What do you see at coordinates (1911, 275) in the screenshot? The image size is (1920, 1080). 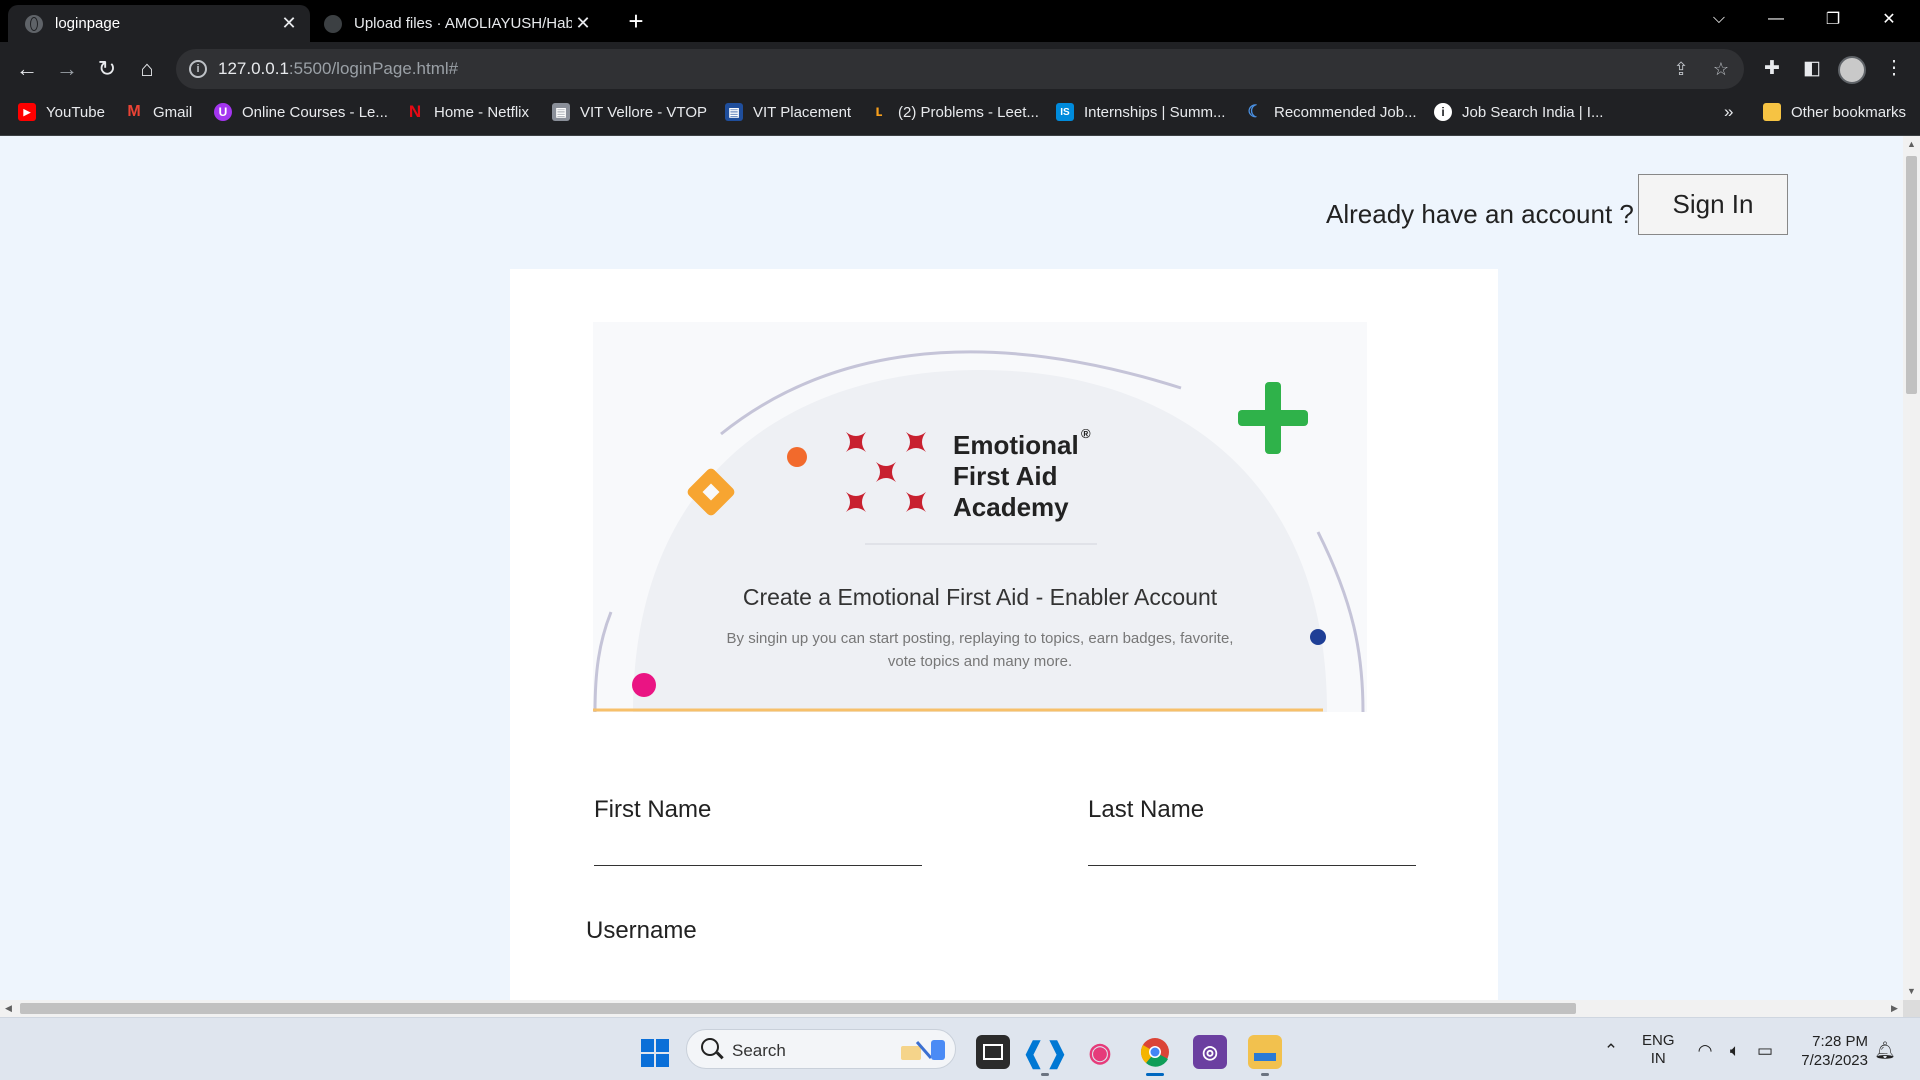 I see `vertical-scroll-thumb` at bounding box center [1911, 275].